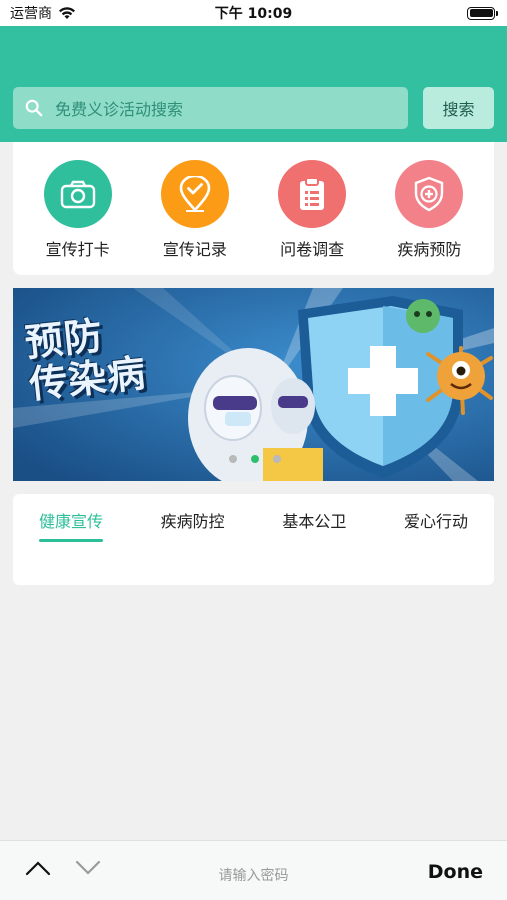  Describe the element at coordinates (77, 249) in the screenshot. I see `quick-label: 宣传打卡` at that location.